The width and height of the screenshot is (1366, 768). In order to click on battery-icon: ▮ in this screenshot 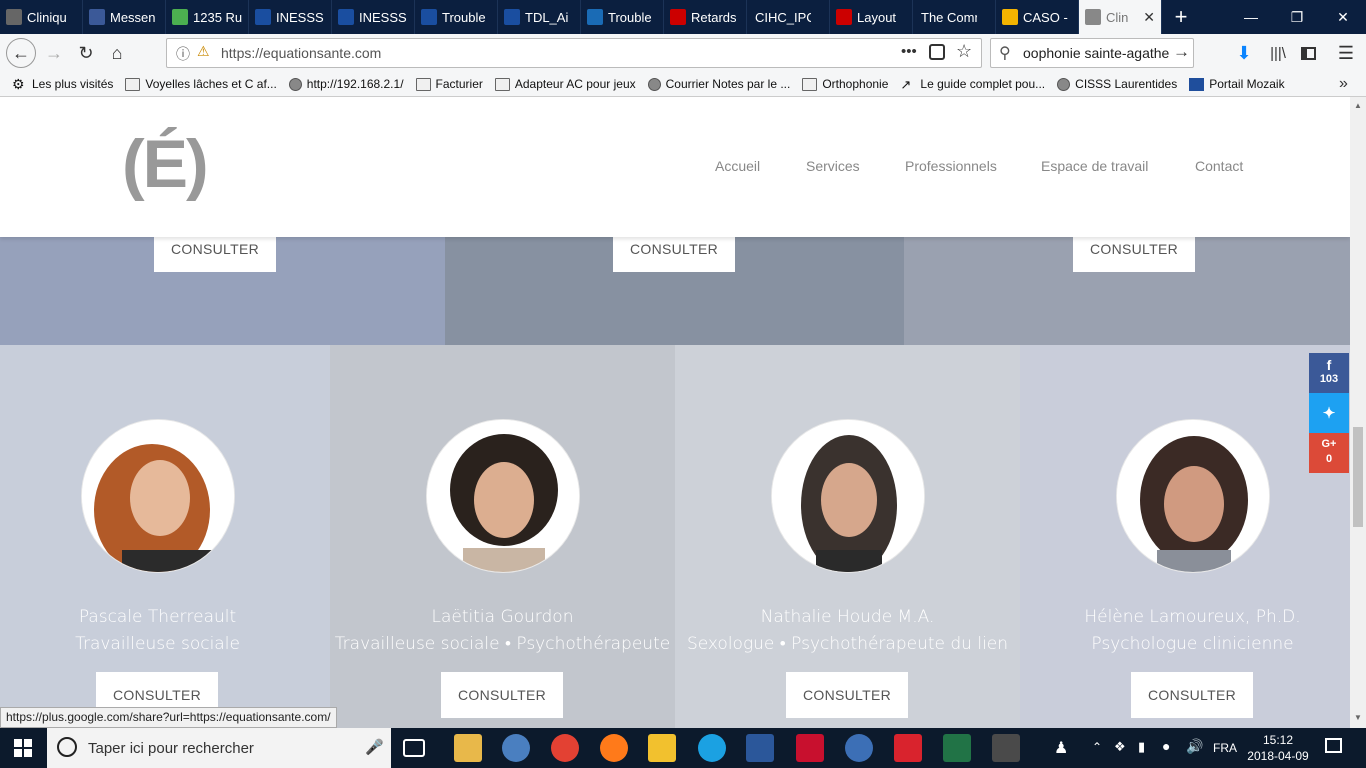, I will do `click(1141, 747)`.